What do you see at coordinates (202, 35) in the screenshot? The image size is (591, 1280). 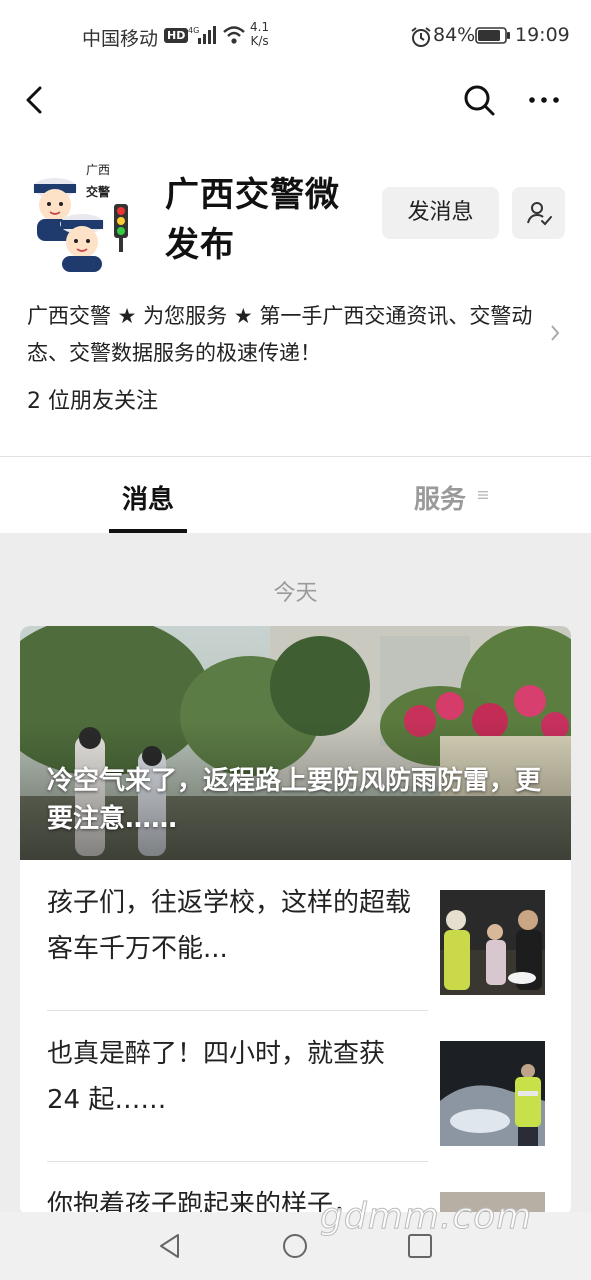 I see `signal-icon: 4G` at bounding box center [202, 35].